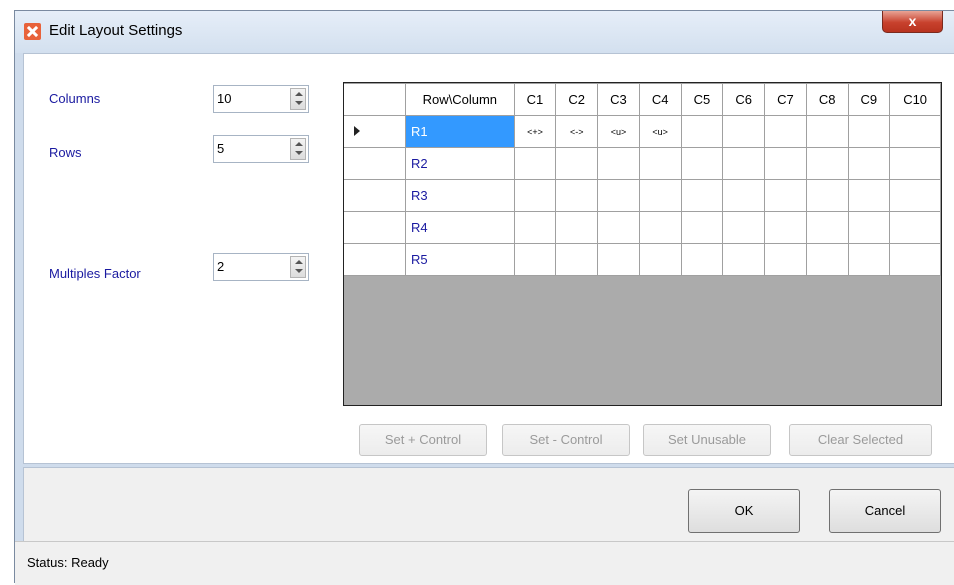  Describe the element at coordinates (577, 131) in the screenshot. I see `grid-cell: <->` at that location.